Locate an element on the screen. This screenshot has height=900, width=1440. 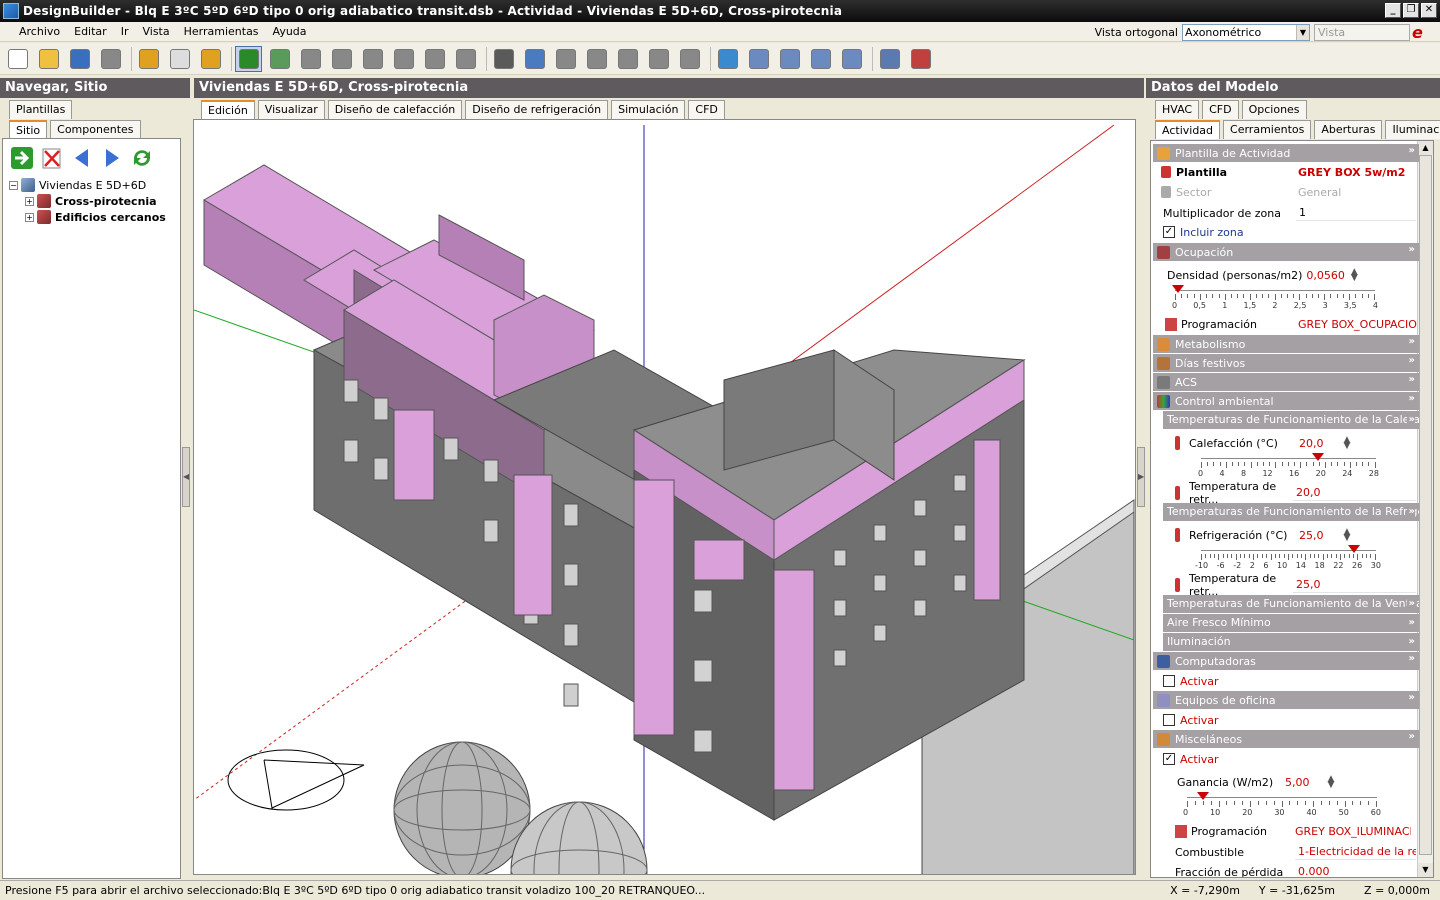
retroceso-ref-input: 25,0 is located at coordinates (1354, 584).